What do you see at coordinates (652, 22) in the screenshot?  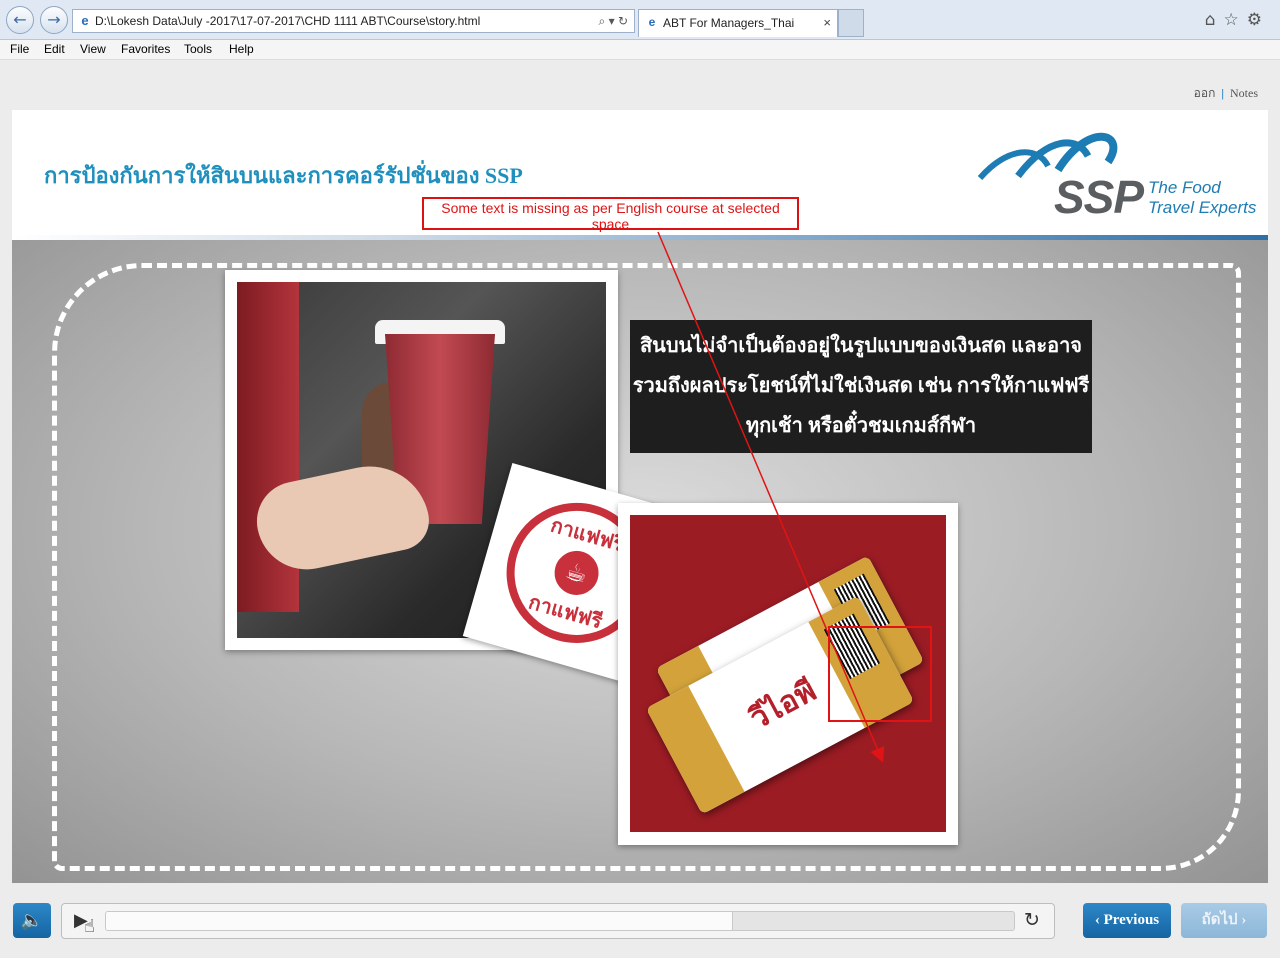 I see `tab-ie-icon: e` at bounding box center [652, 22].